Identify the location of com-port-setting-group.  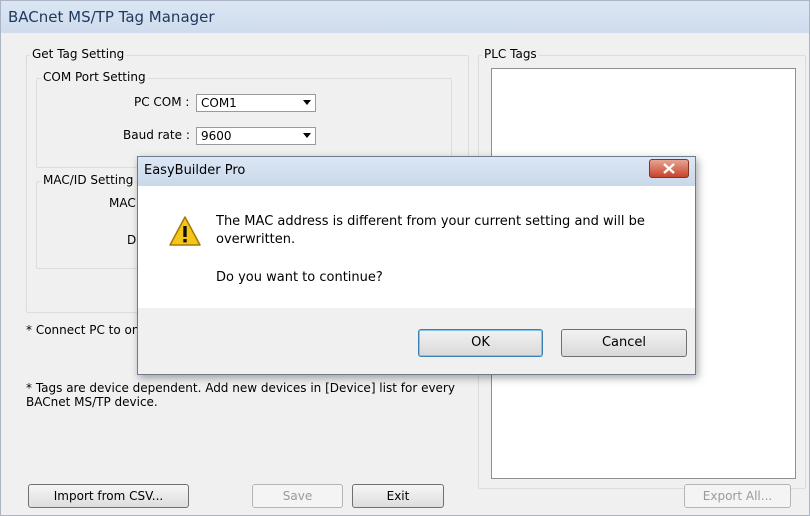
(244, 123).